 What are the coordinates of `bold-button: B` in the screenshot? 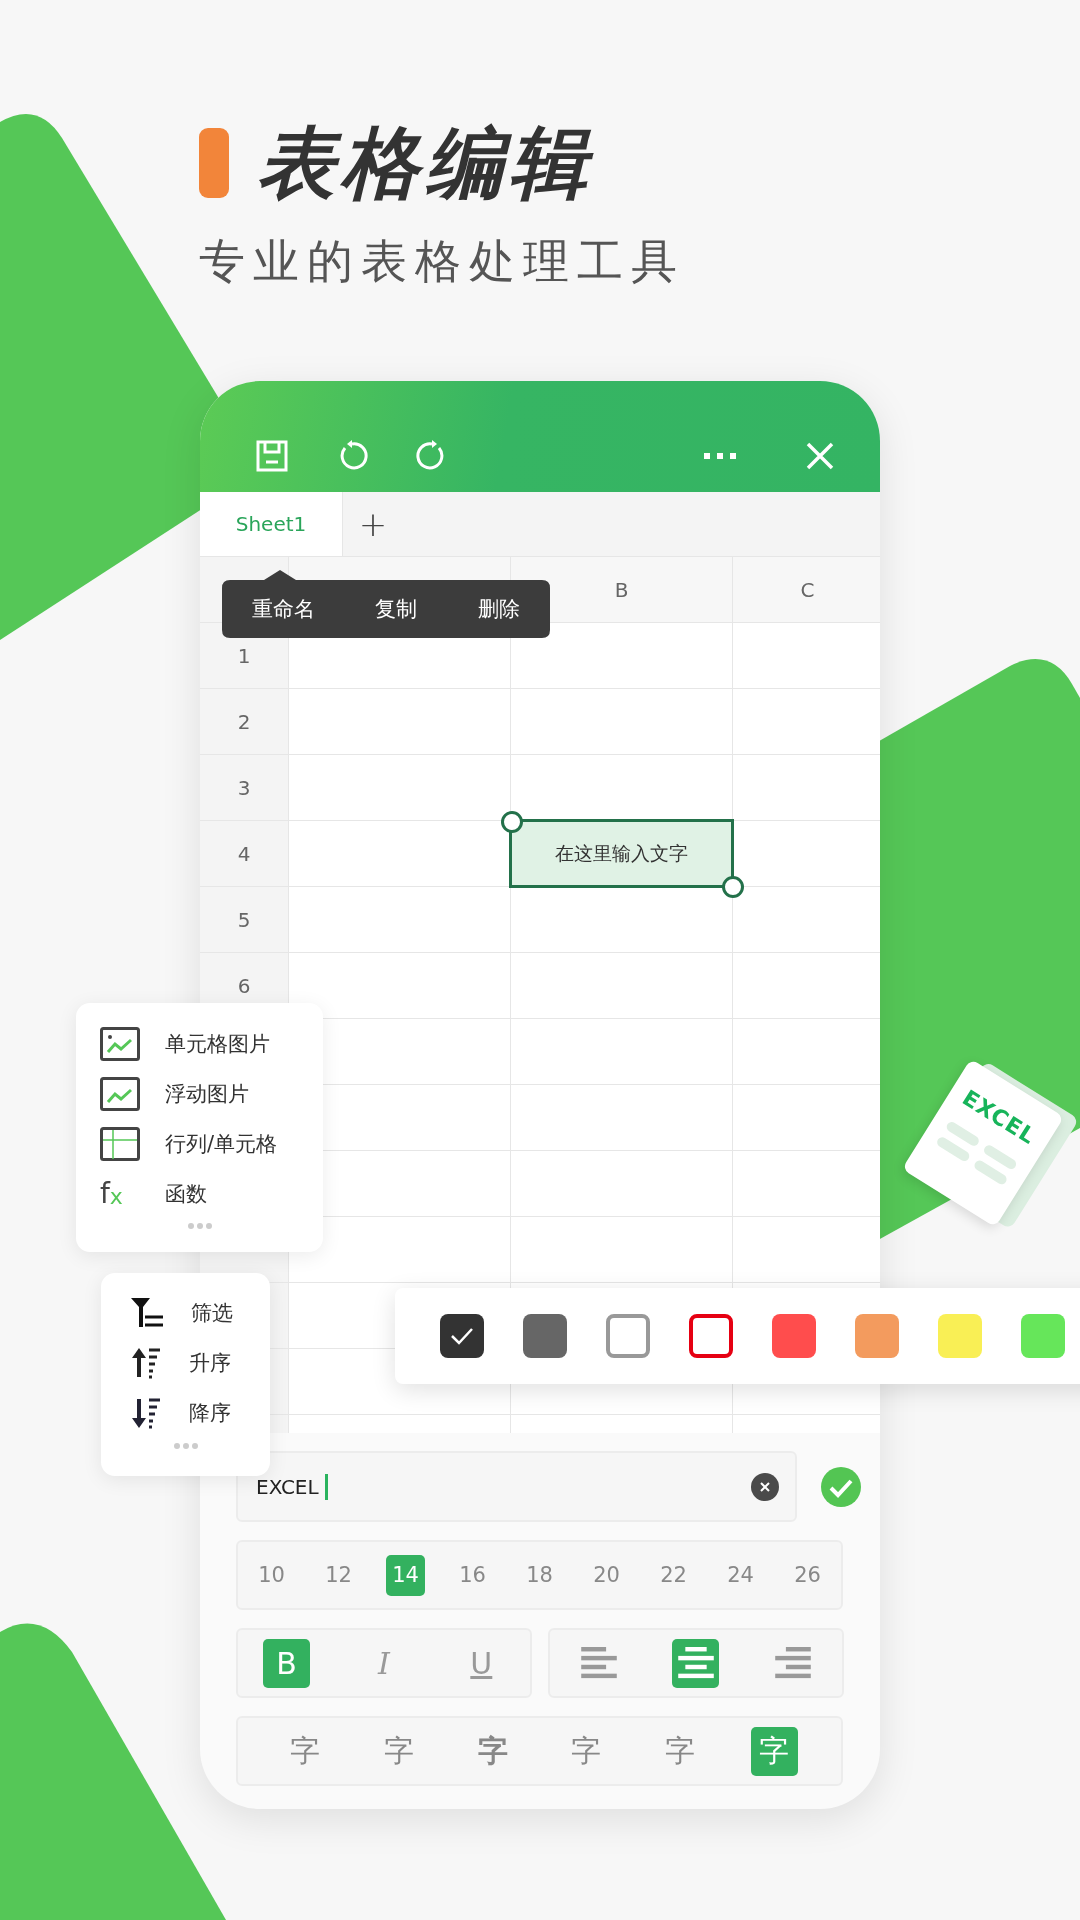 It's located at (287, 1663).